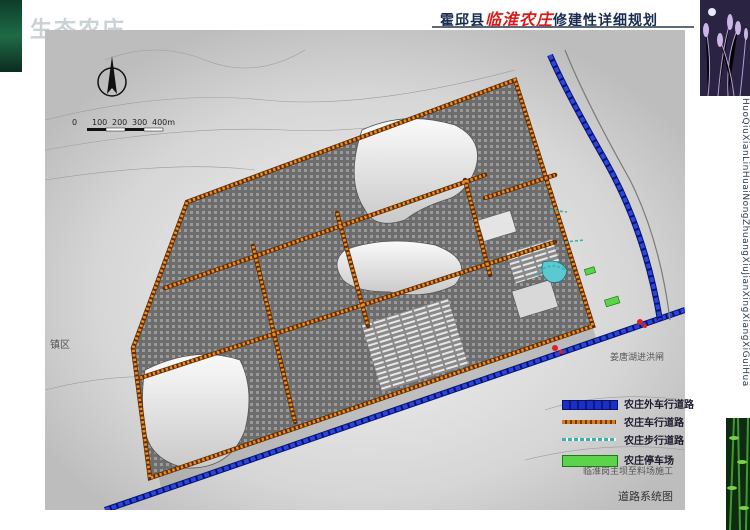  What do you see at coordinates (590, 461) in the screenshot?
I see `legend-parking-swatch` at bounding box center [590, 461].